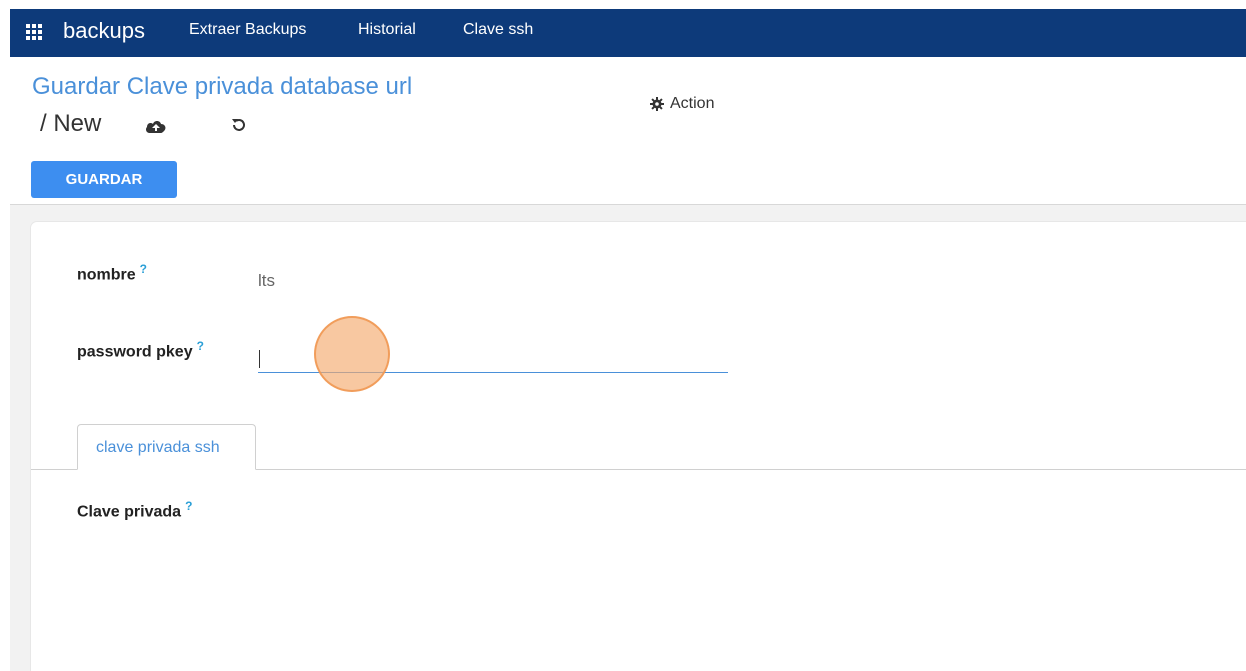 The image size is (1246, 671). What do you see at coordinates (129, 512) in the screenshot?
I see `field-label-text: Clave privada` at bounding box center [129, 512].